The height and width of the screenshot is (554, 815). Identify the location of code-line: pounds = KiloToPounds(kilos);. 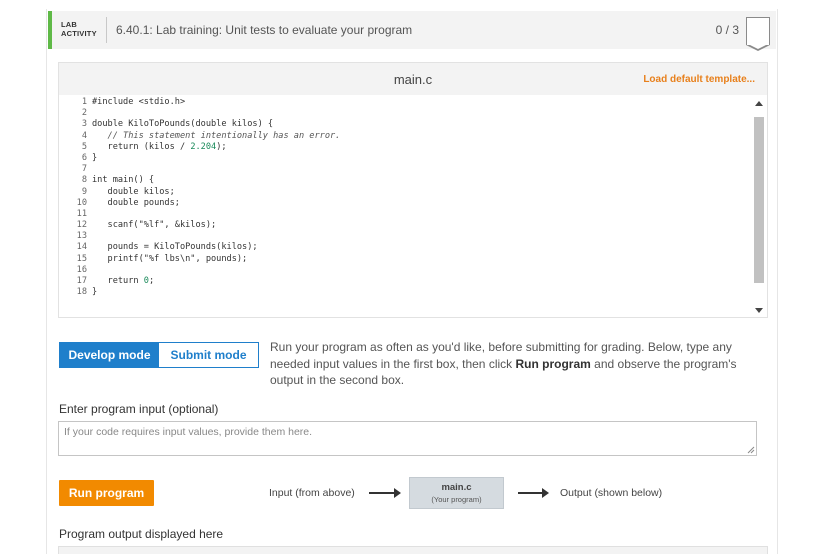
(420, 247).